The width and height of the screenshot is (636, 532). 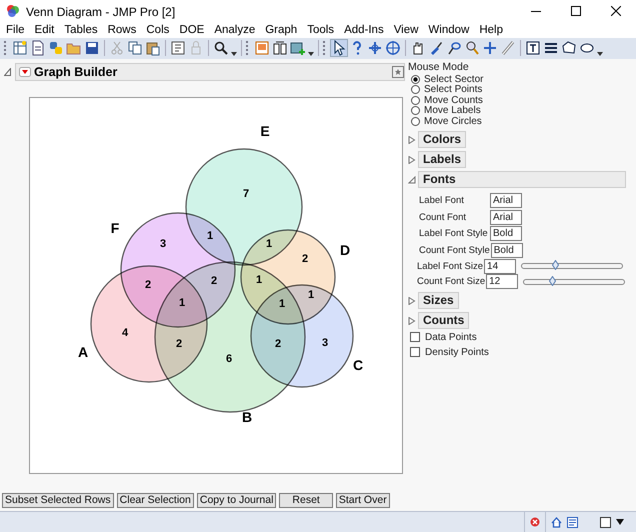 What do you see at coordinates (453, 121) in the screenshot?
I see `radio-label: Move Circles` at bounding box center [453, 121].